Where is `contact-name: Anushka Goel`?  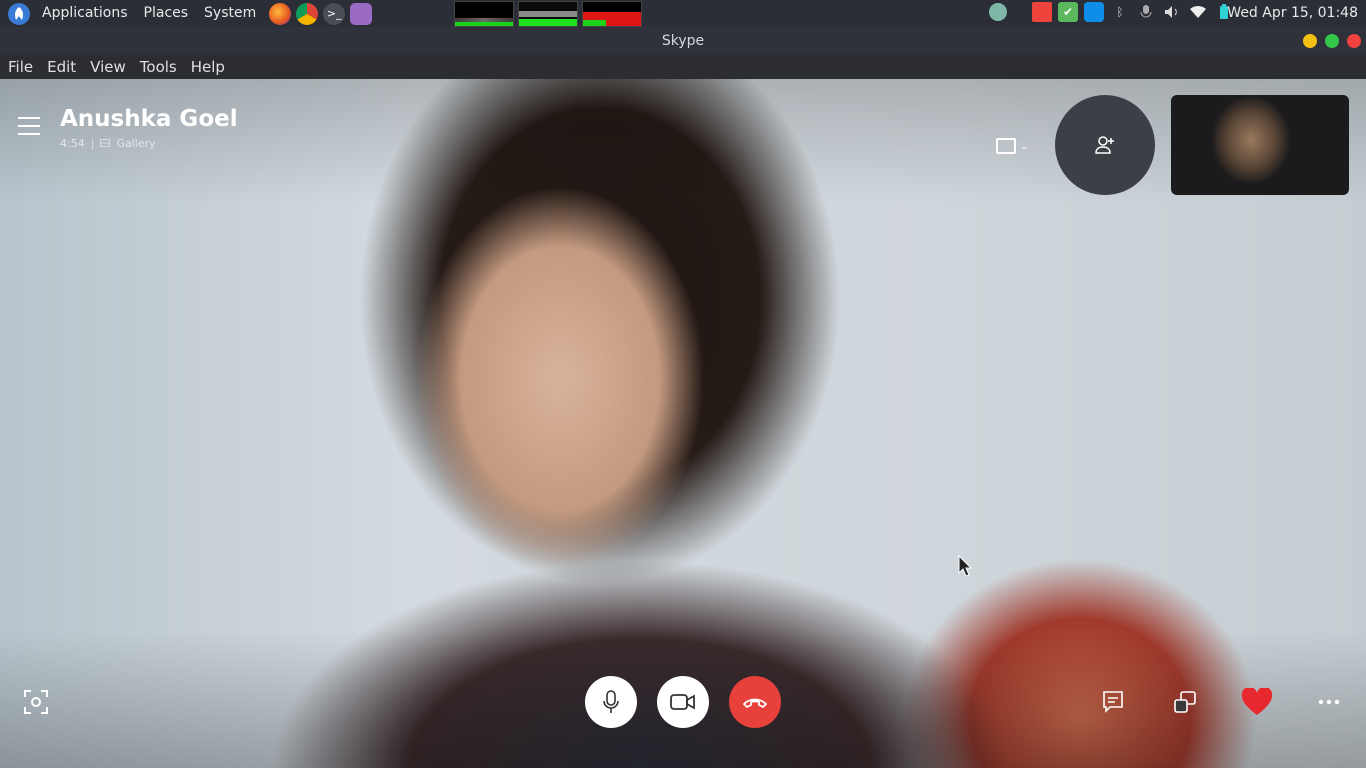 contact-name: Anushka Goel is located at coordinates (149, 119).